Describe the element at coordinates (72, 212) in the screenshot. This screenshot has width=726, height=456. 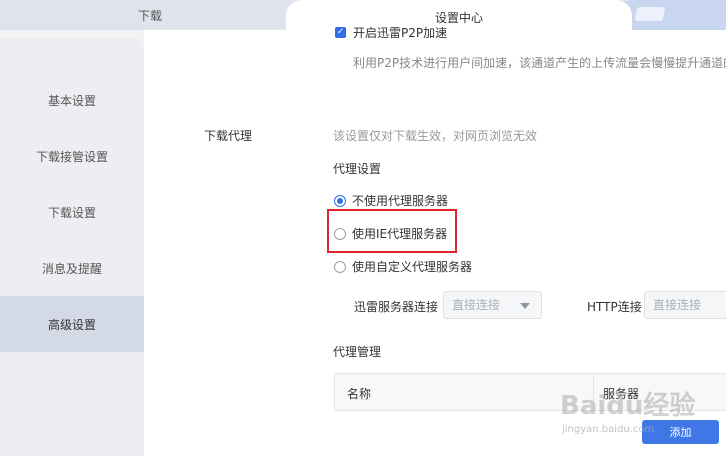
I see `sidebar-item-download: 下载设置` at that location.